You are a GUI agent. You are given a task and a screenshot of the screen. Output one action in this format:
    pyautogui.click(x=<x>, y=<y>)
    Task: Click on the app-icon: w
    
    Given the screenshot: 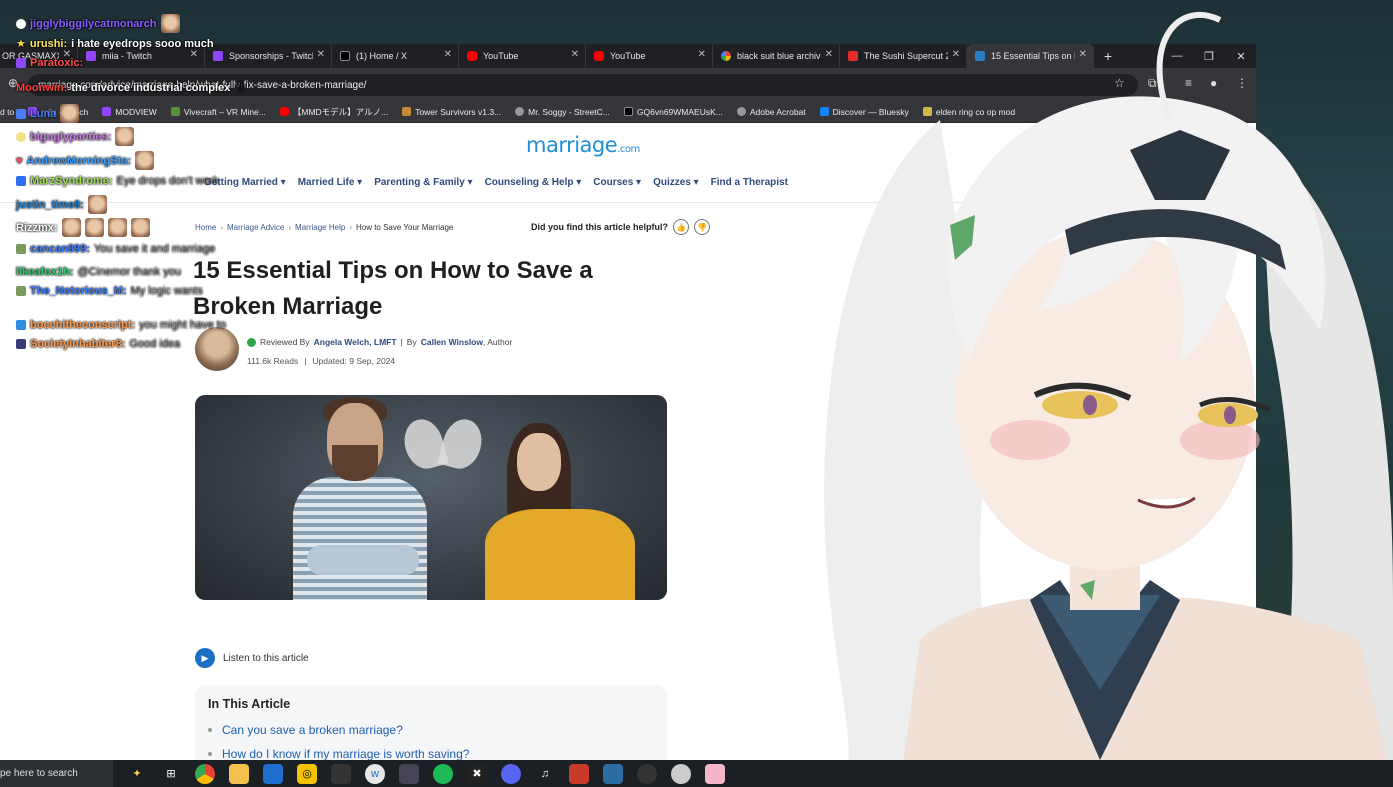 What is the action you would take?
    pyautogui.click(x=375, y=773)
    